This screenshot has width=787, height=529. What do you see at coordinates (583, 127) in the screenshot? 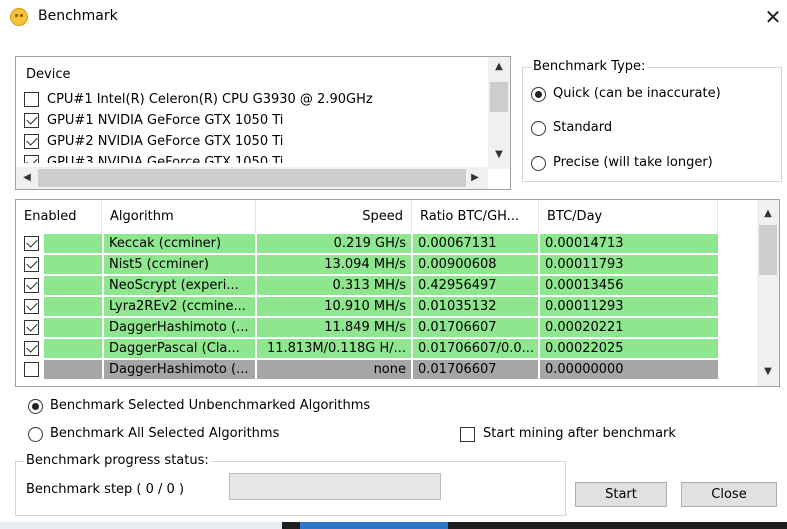
I see `radio-label: Standard` at bounding box center [583, 127].